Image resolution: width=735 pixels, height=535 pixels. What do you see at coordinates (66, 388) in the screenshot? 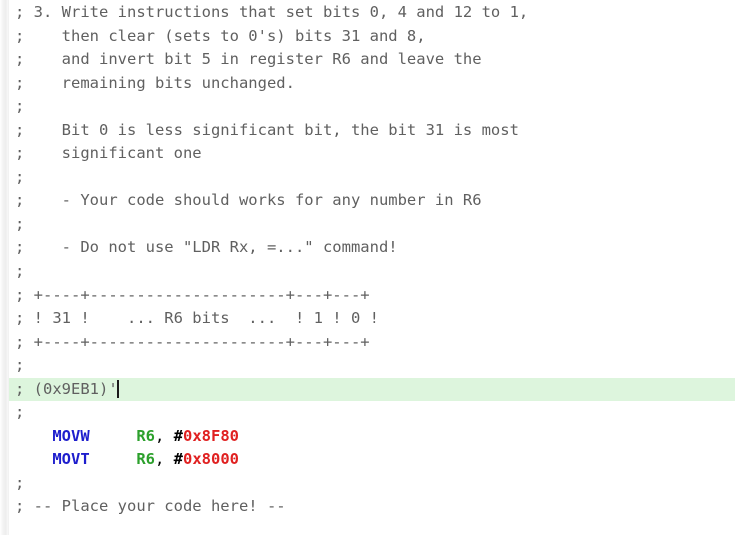
I see `comment-text: ; (0x9EB1)'` at bounding box center [66, 388].